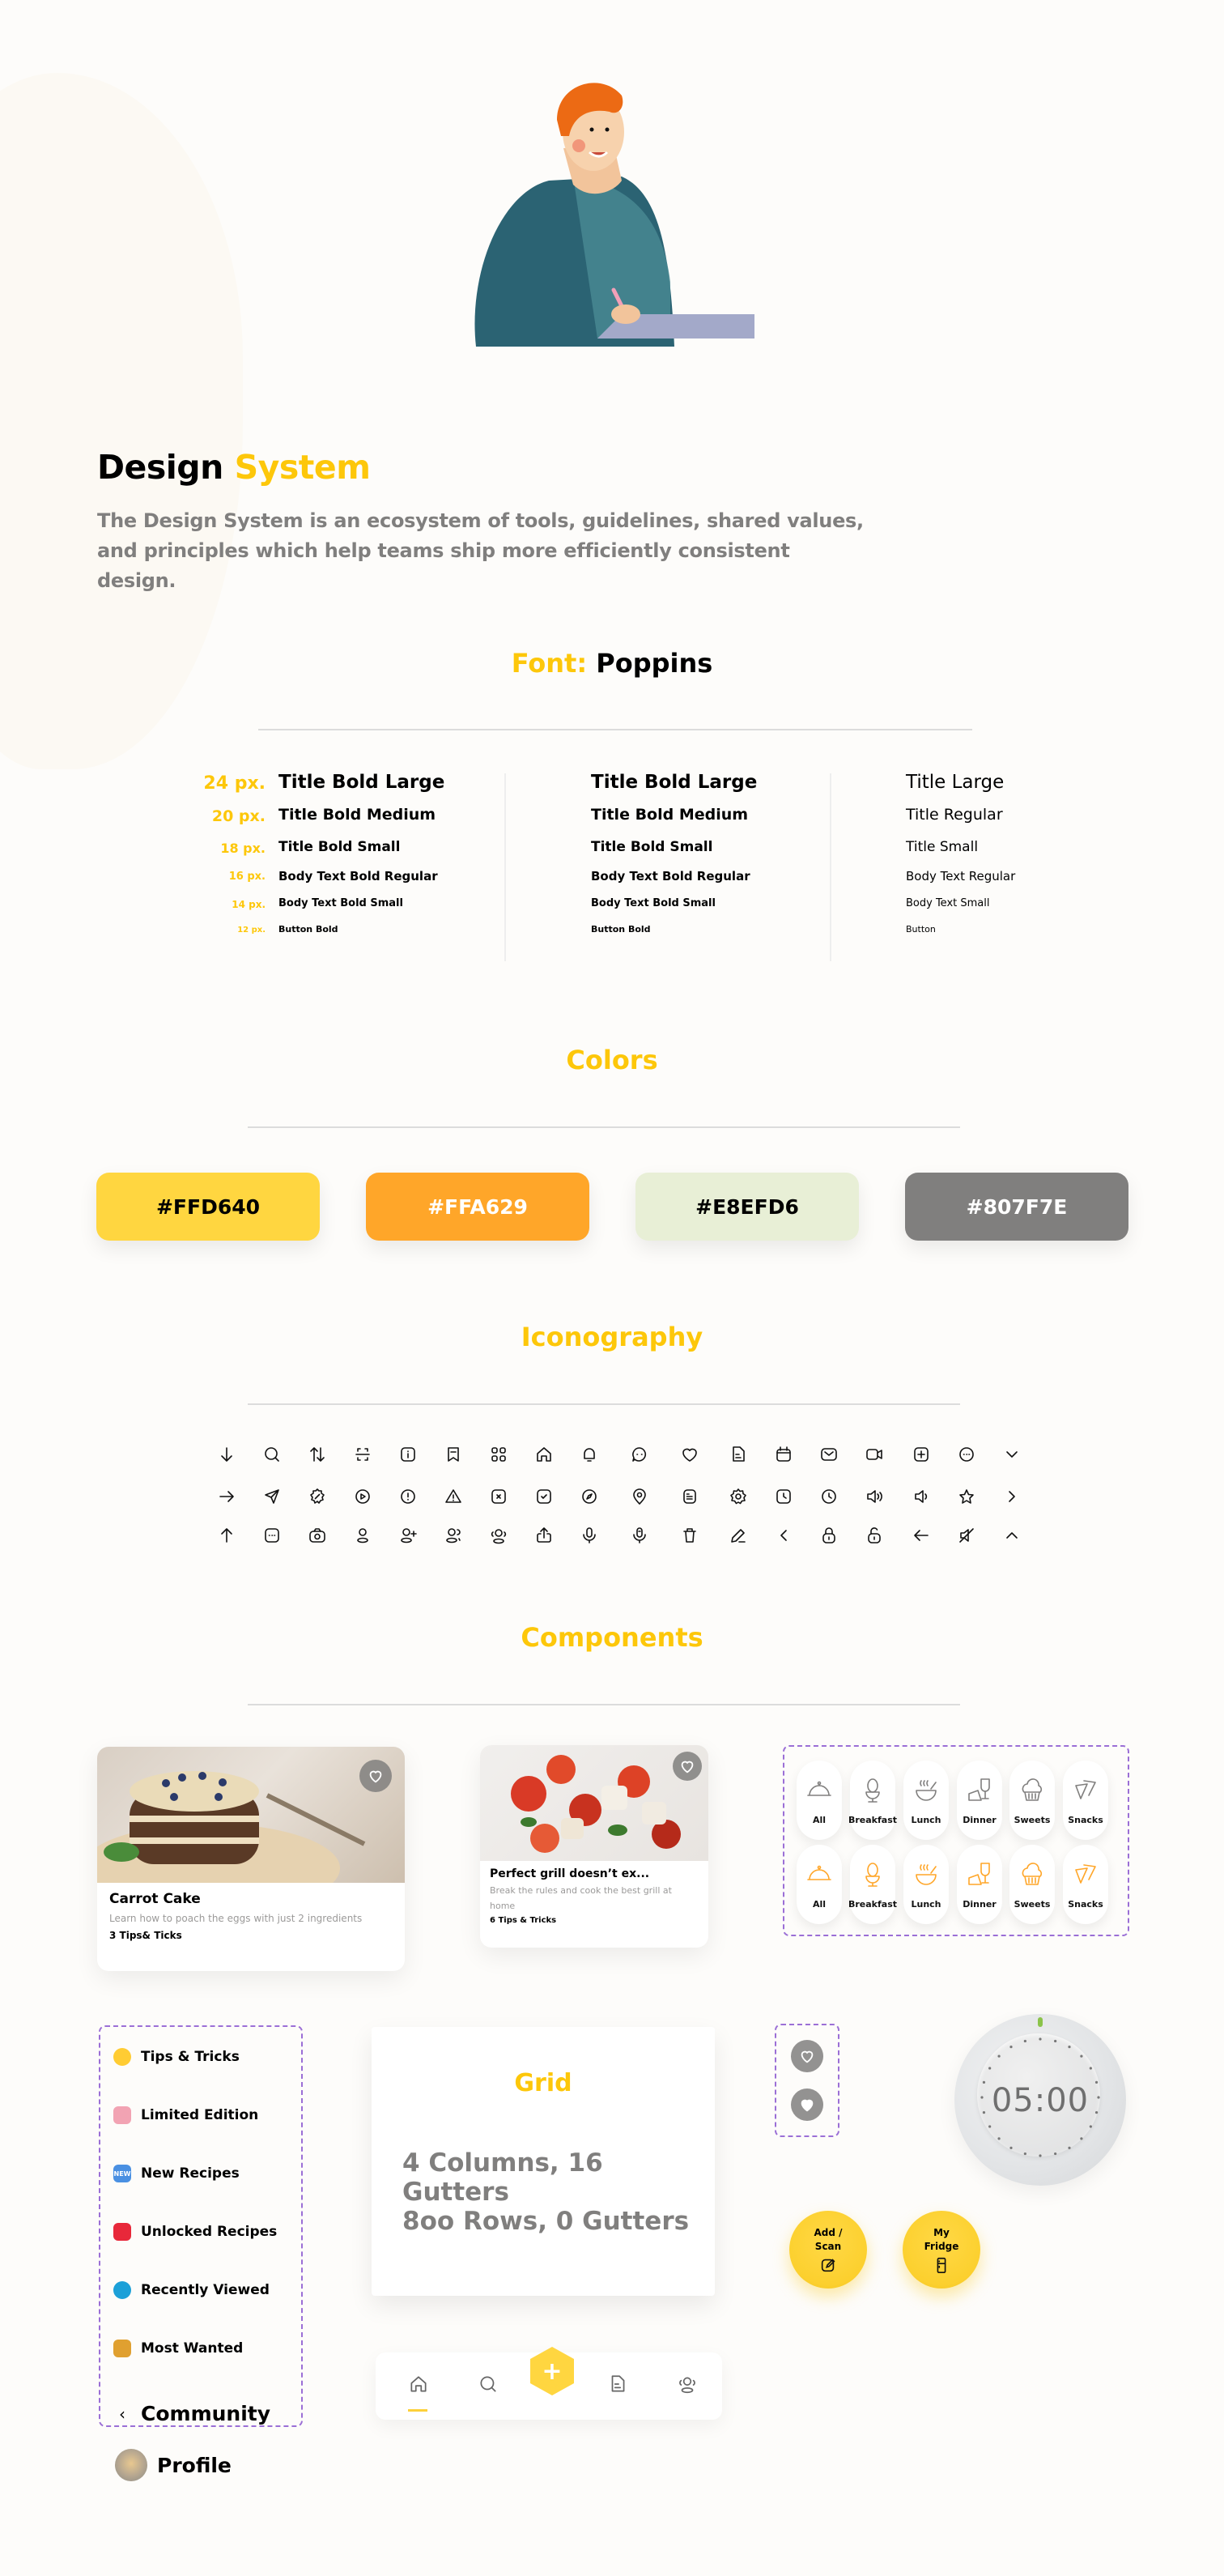  I want to click on type-sample: Body Text Regular, so click(961, 876).